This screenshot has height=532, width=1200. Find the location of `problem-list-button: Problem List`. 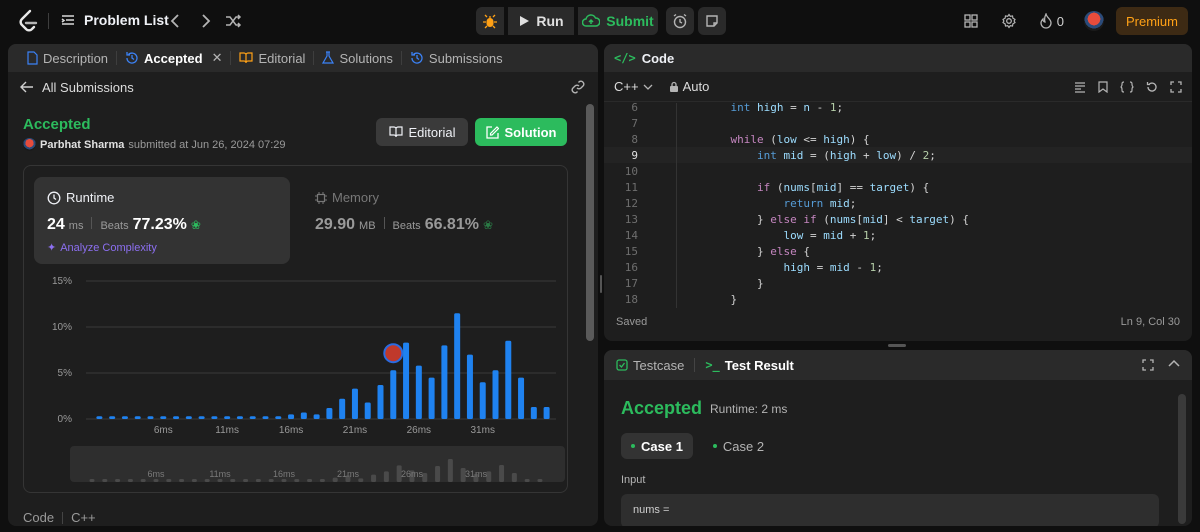

problem-list-button: Problem List is located at coordinates (114, 20).